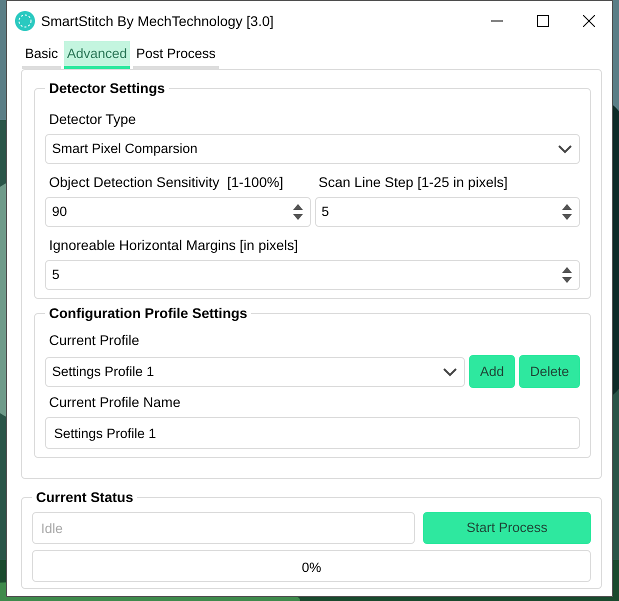  Describe the element at coordinates (589, 21) in the screenshot. I see `close-icon` at that location.